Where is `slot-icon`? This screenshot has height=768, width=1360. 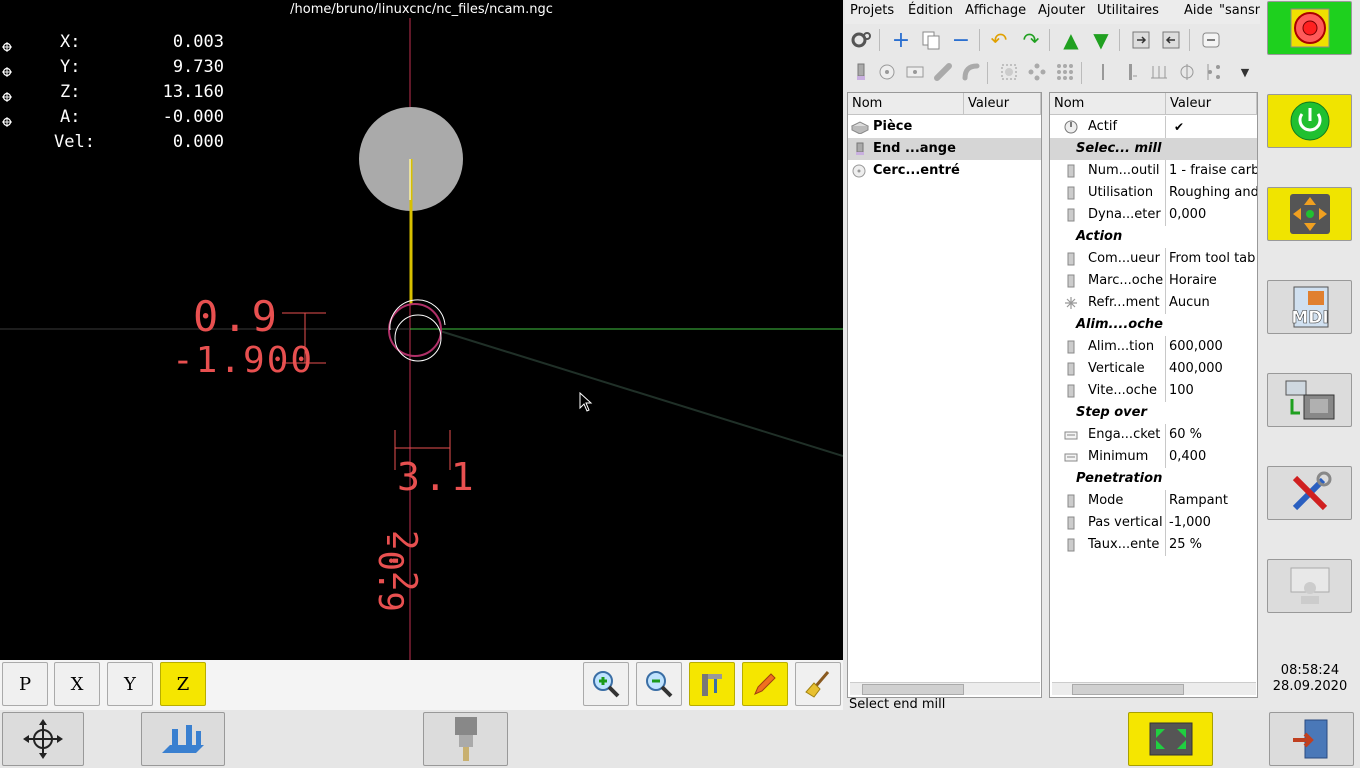
slot-icon is located at coordinates (943, 72).